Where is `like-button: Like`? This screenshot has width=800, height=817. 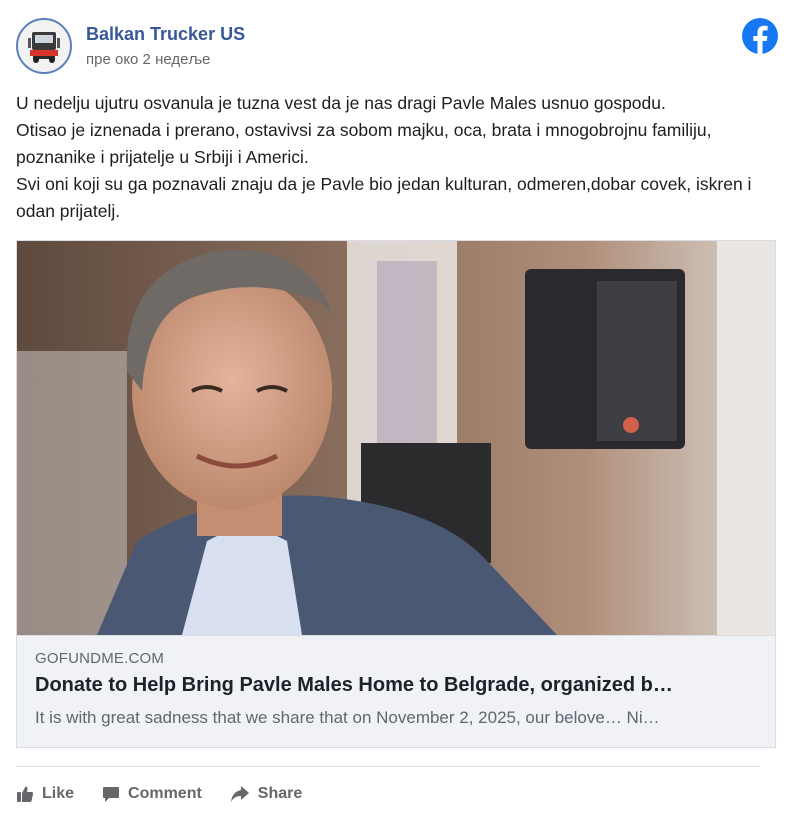 like-button: Like is located at coordinates (45, 794).